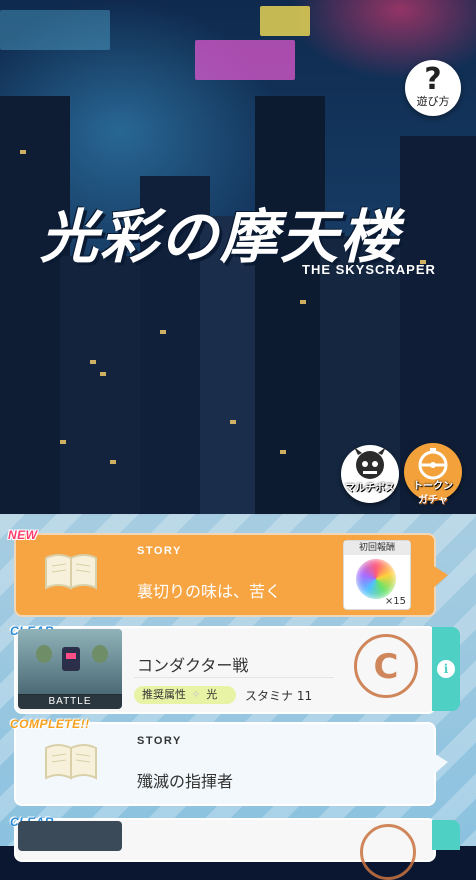 The width and height of the screenshot is (476, 880). What do you see at coordinates (376, 579) in the screenshot?
I see `rainbow-orb-icon` at bounding box center [376, 579].